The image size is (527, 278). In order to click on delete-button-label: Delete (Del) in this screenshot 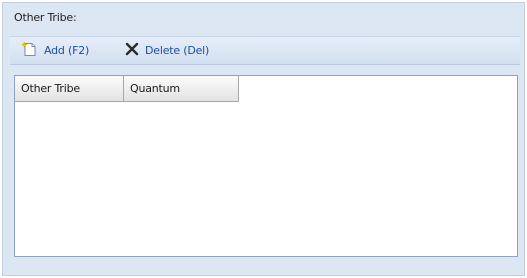, I will do `click(177, 50)`.